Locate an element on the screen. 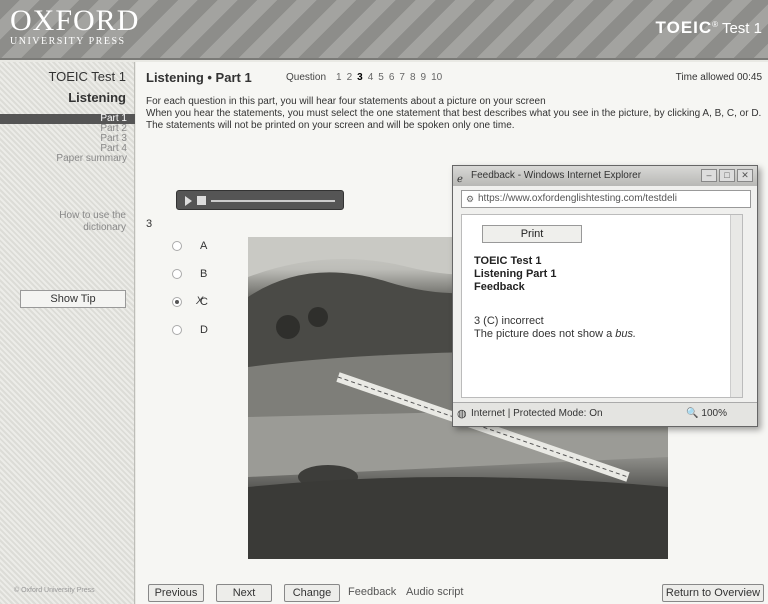  audio-script-link: Audio script is located at coordinates (434, 592).